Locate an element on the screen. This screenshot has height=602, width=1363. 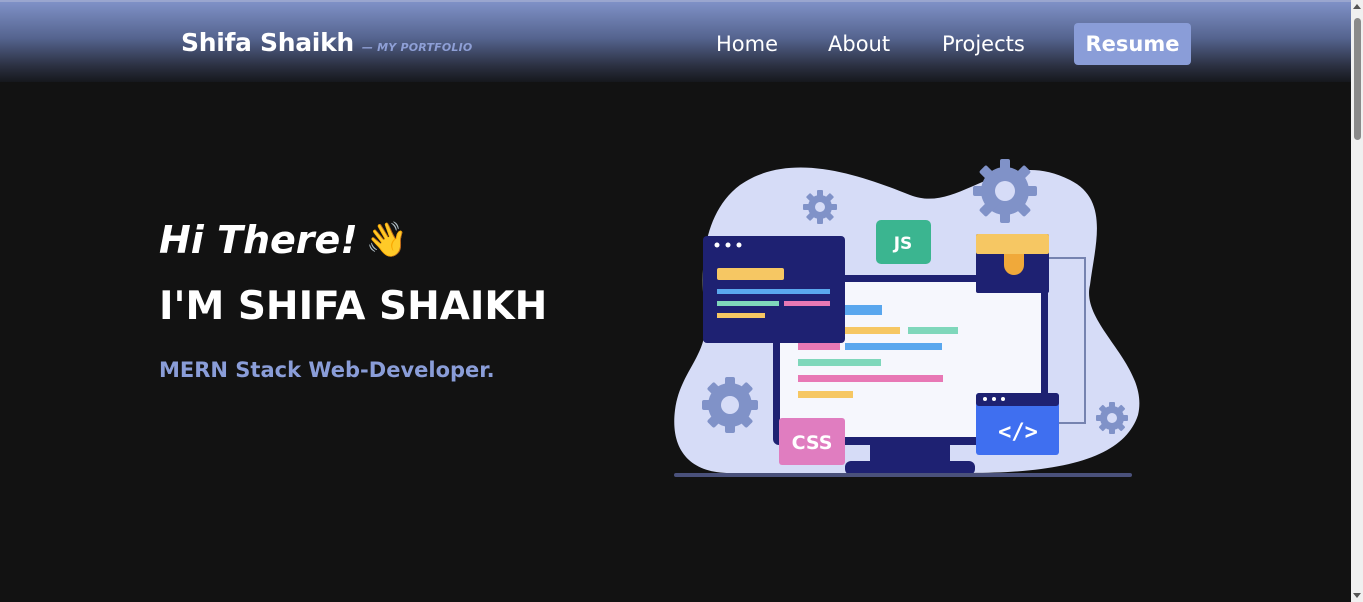
hero-greeting: Hi There! 👋 is located at coordinates (283, 240).